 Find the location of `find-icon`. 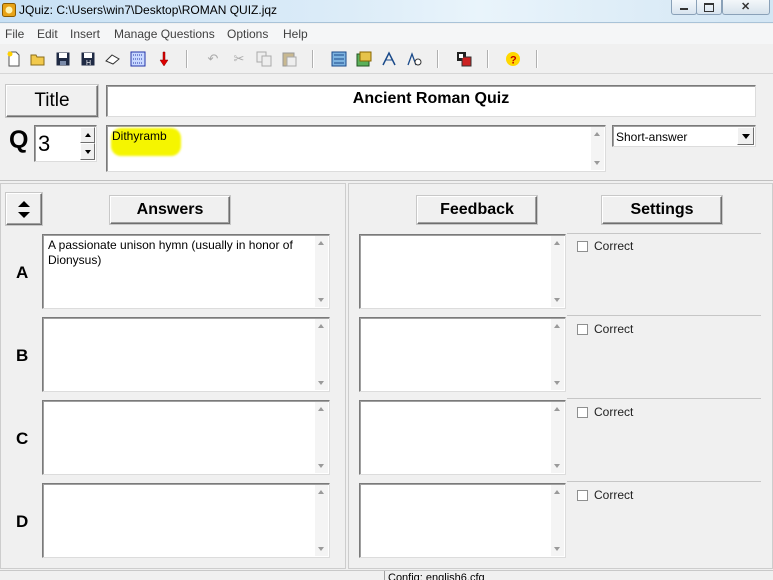

find-icon is located at coordinates (414, 59).